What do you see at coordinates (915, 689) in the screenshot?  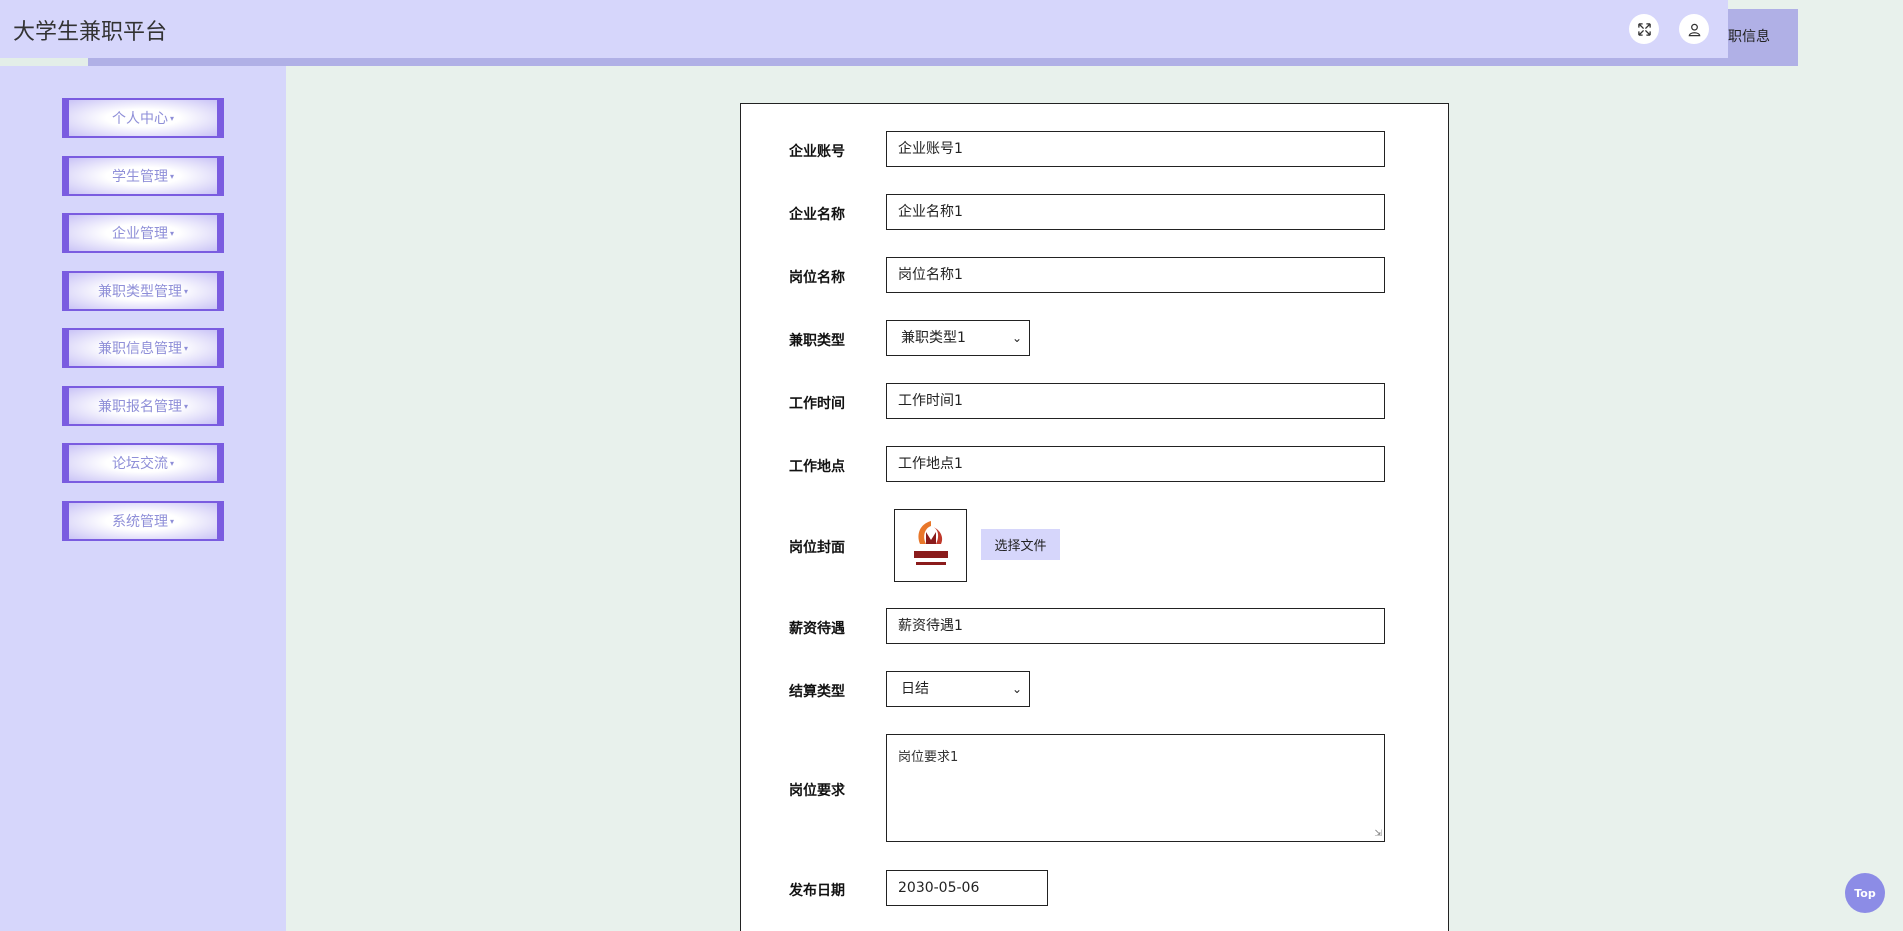 I see `settlement-value: 日结` at bounding box center [915, 689].